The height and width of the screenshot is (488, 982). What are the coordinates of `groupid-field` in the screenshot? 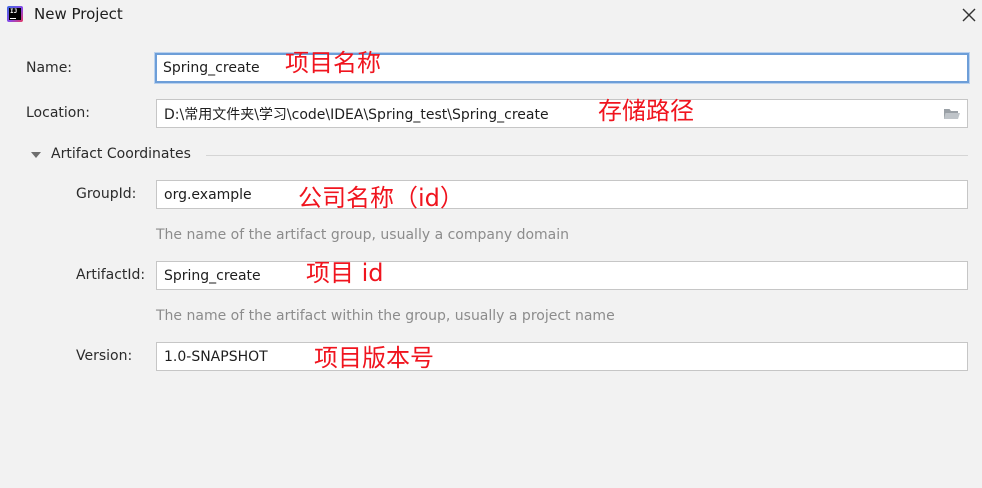 It's located at (562, 194).